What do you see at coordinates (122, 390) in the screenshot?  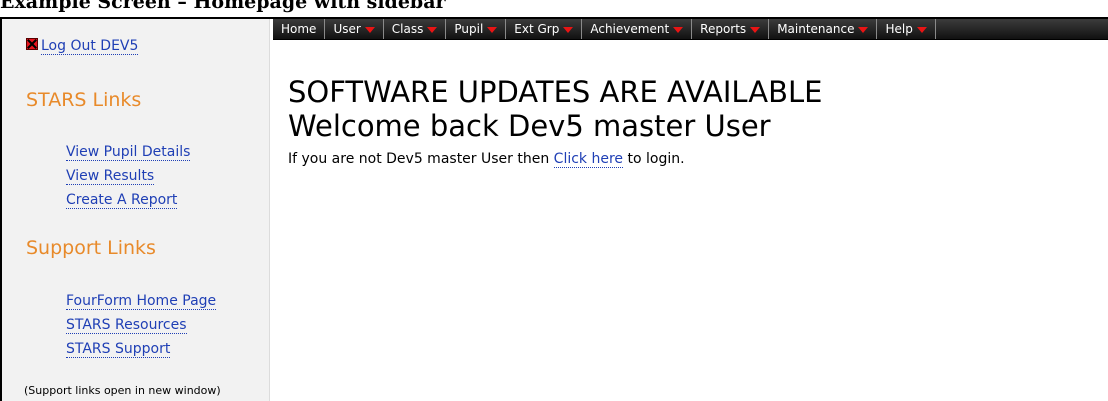 I see `support-links-note: (Support links open in new window)` at bounding box center [122, 390].